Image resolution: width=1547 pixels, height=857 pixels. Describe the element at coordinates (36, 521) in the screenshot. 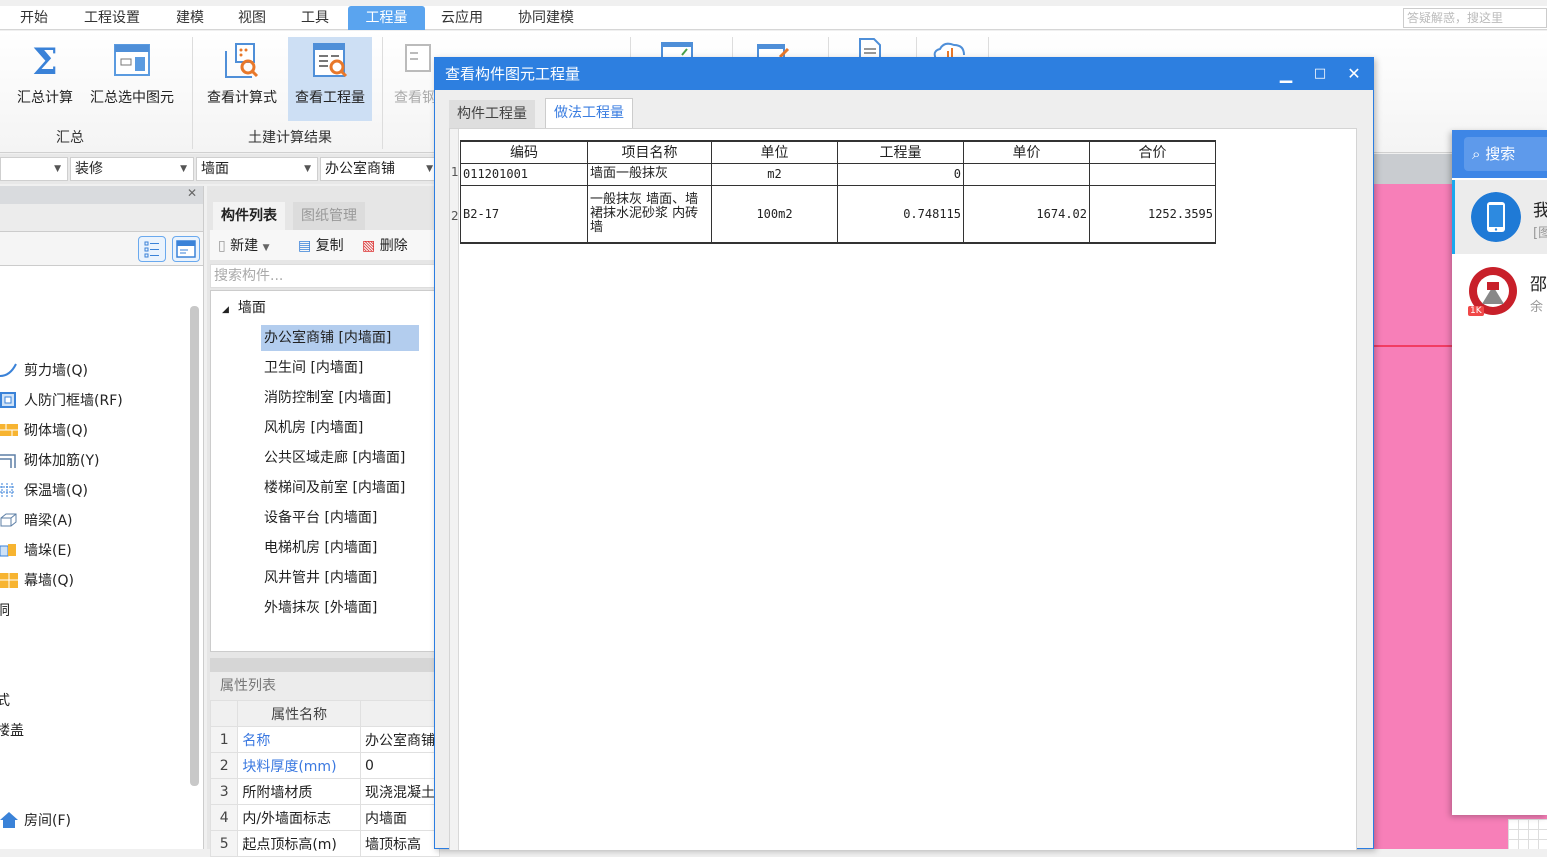

I see `tree-item-hidden-beam: 暗梁(A)` at that location.